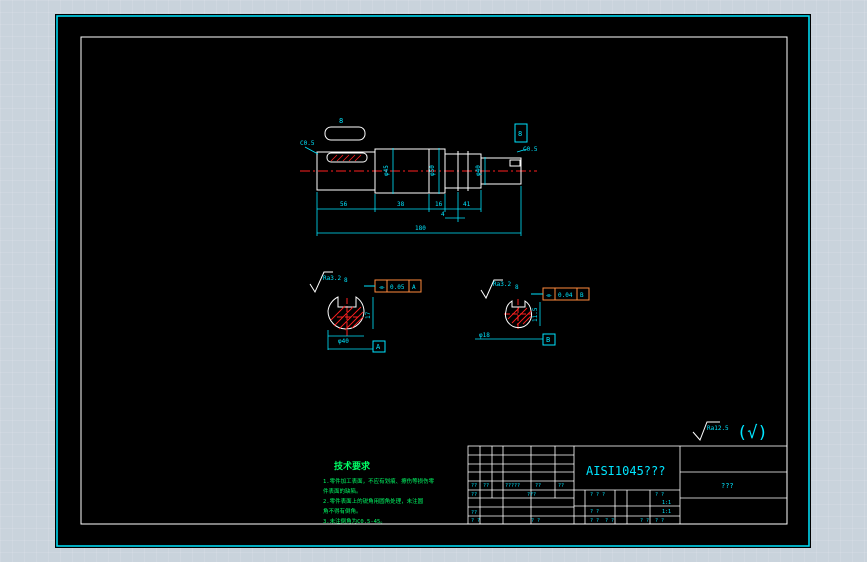  Describe the element at coordinates (378, 347) in the screenshot. I see `section-1-datum: A` at that location.